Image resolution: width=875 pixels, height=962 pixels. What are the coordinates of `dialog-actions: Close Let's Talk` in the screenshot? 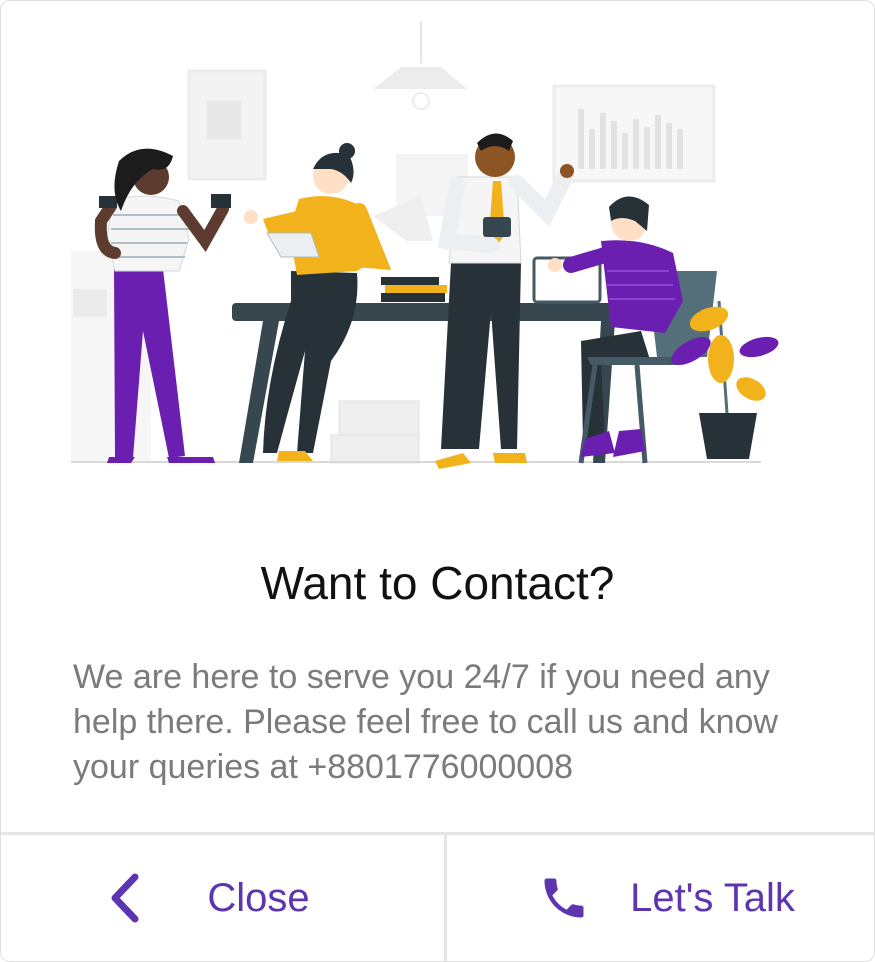 It's located at (437, 896).